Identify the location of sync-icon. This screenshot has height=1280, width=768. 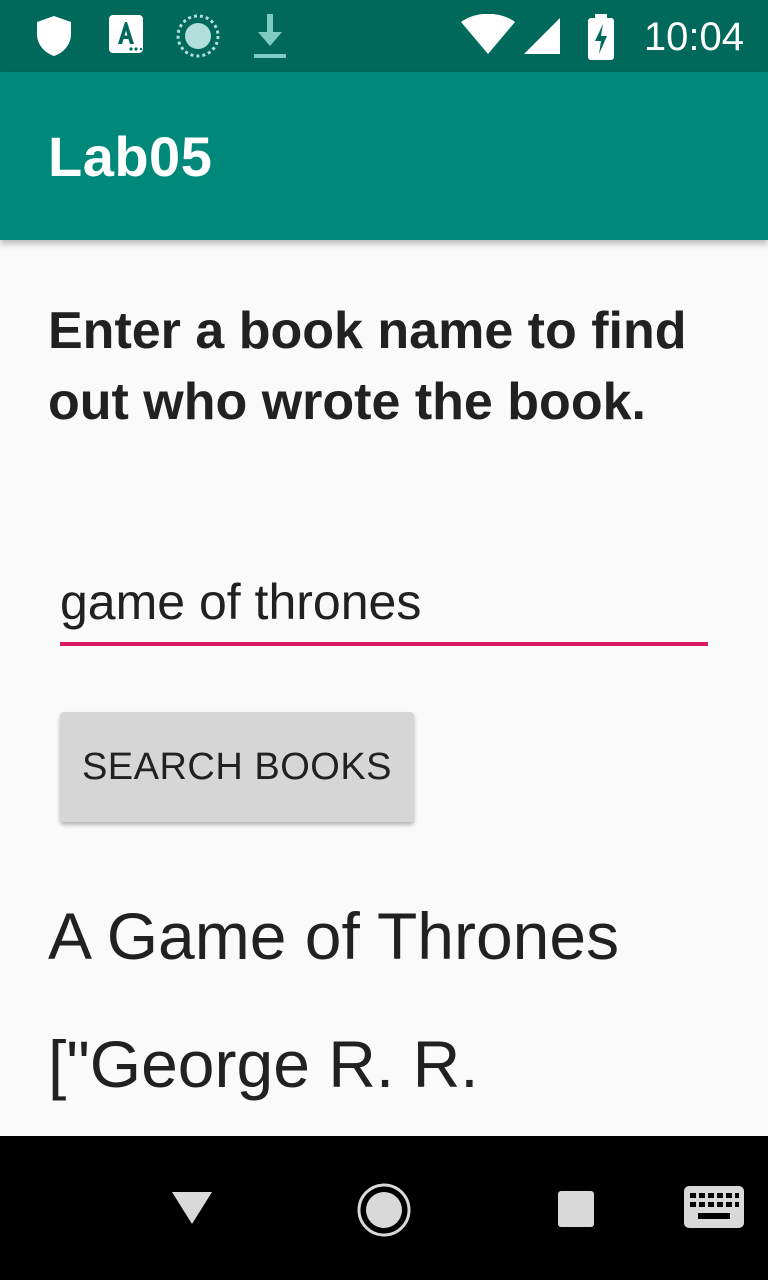
(198, 36).